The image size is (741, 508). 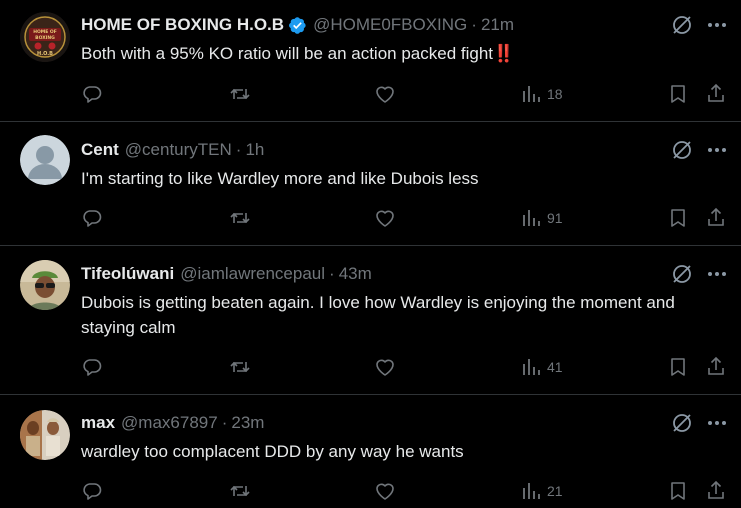 What do you see at coordinates (390, 25) in the screenshot?
I see `handle: @HOME0FBOXING` at bounding box center [390, 25].